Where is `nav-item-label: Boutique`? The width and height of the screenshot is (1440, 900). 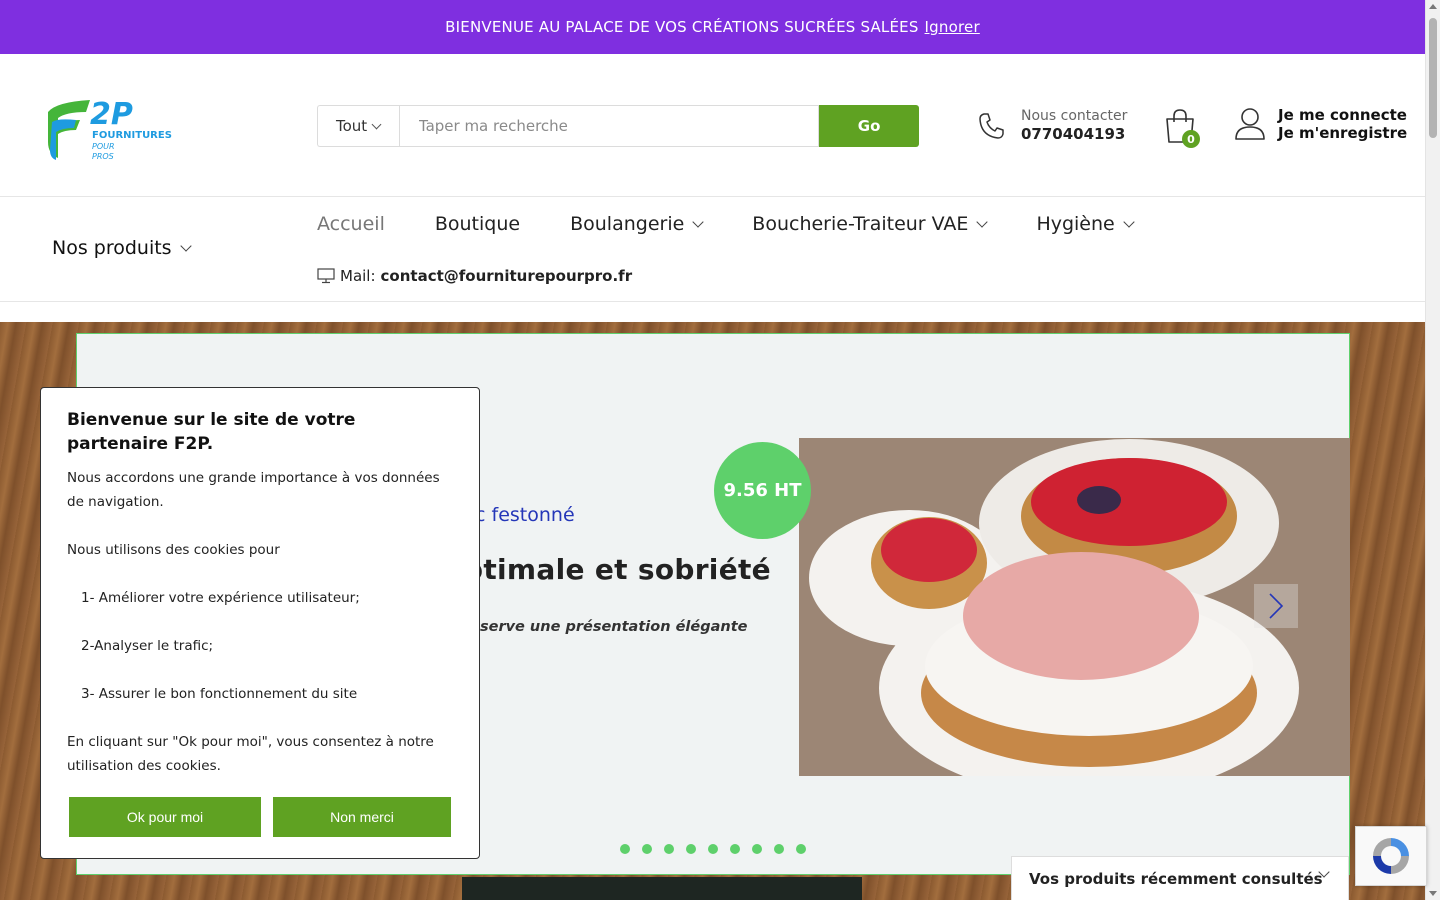
nav-item-label: Boutique is located at coordinates (477, 224).